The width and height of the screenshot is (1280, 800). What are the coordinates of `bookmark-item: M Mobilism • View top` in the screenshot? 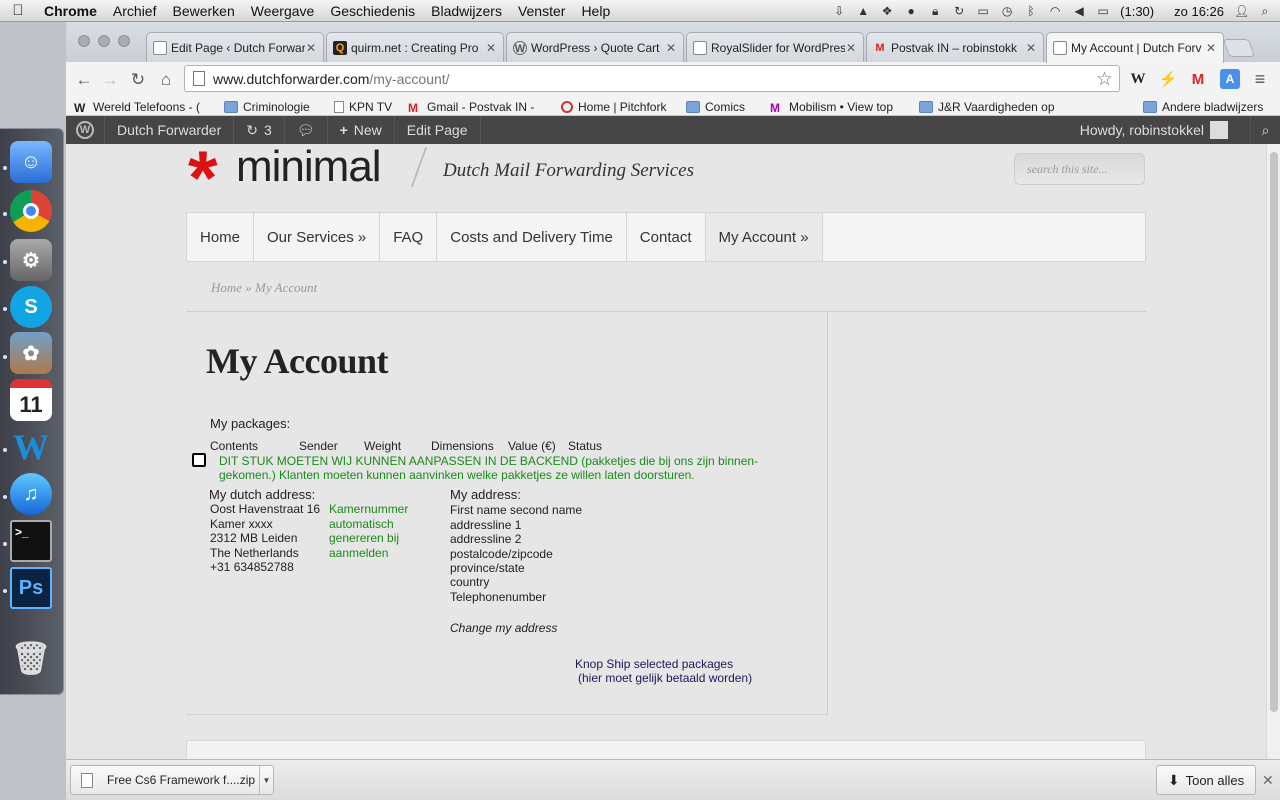 It's located at (831, 107).